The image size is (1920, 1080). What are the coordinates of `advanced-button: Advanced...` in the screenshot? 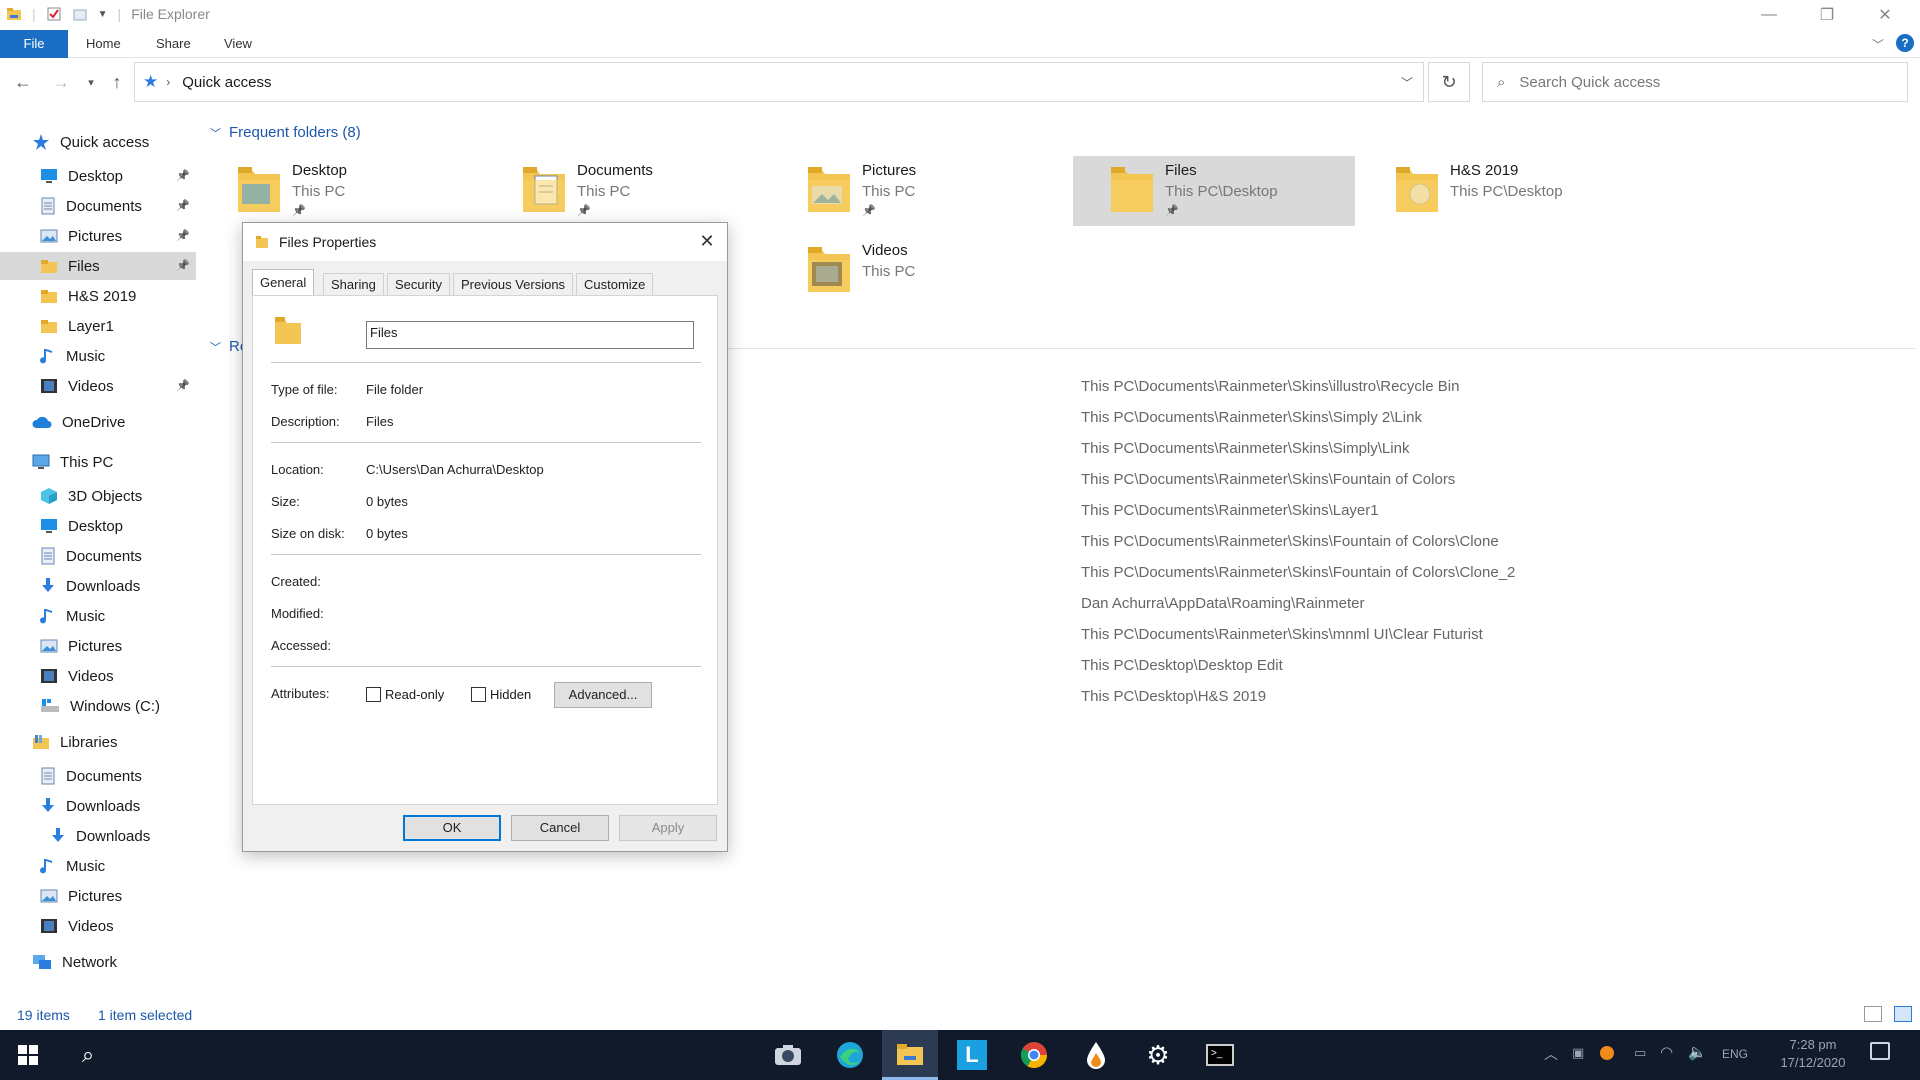 It's located at (603, 695).